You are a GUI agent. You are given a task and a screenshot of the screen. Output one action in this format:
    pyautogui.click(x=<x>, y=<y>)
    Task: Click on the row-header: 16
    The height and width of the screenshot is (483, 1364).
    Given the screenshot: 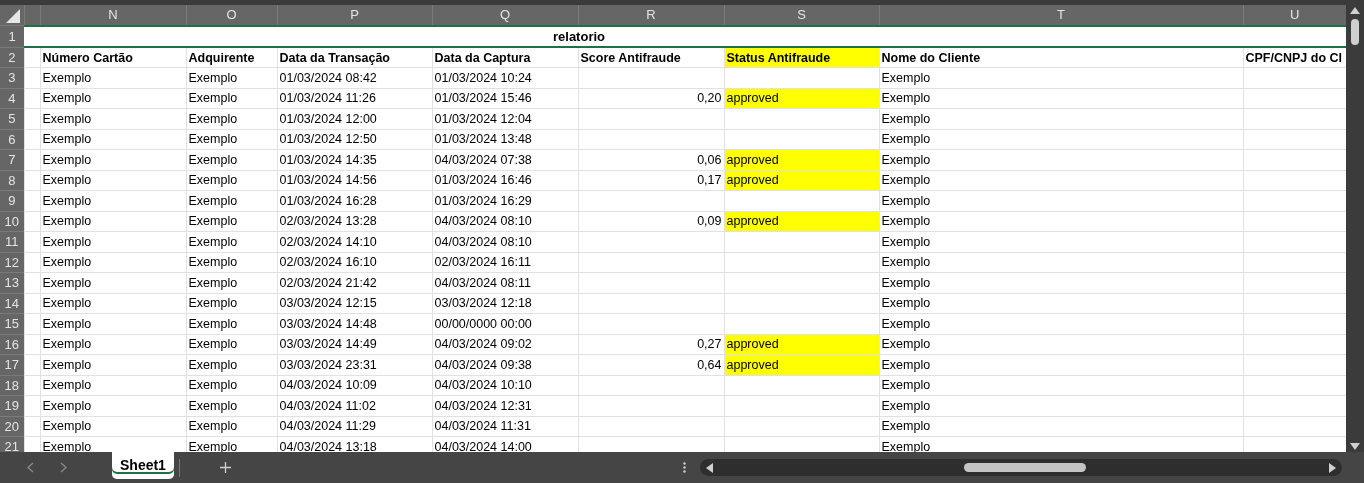 What is the action you would take?
    pyautogui.click(x=12, y=344)
    